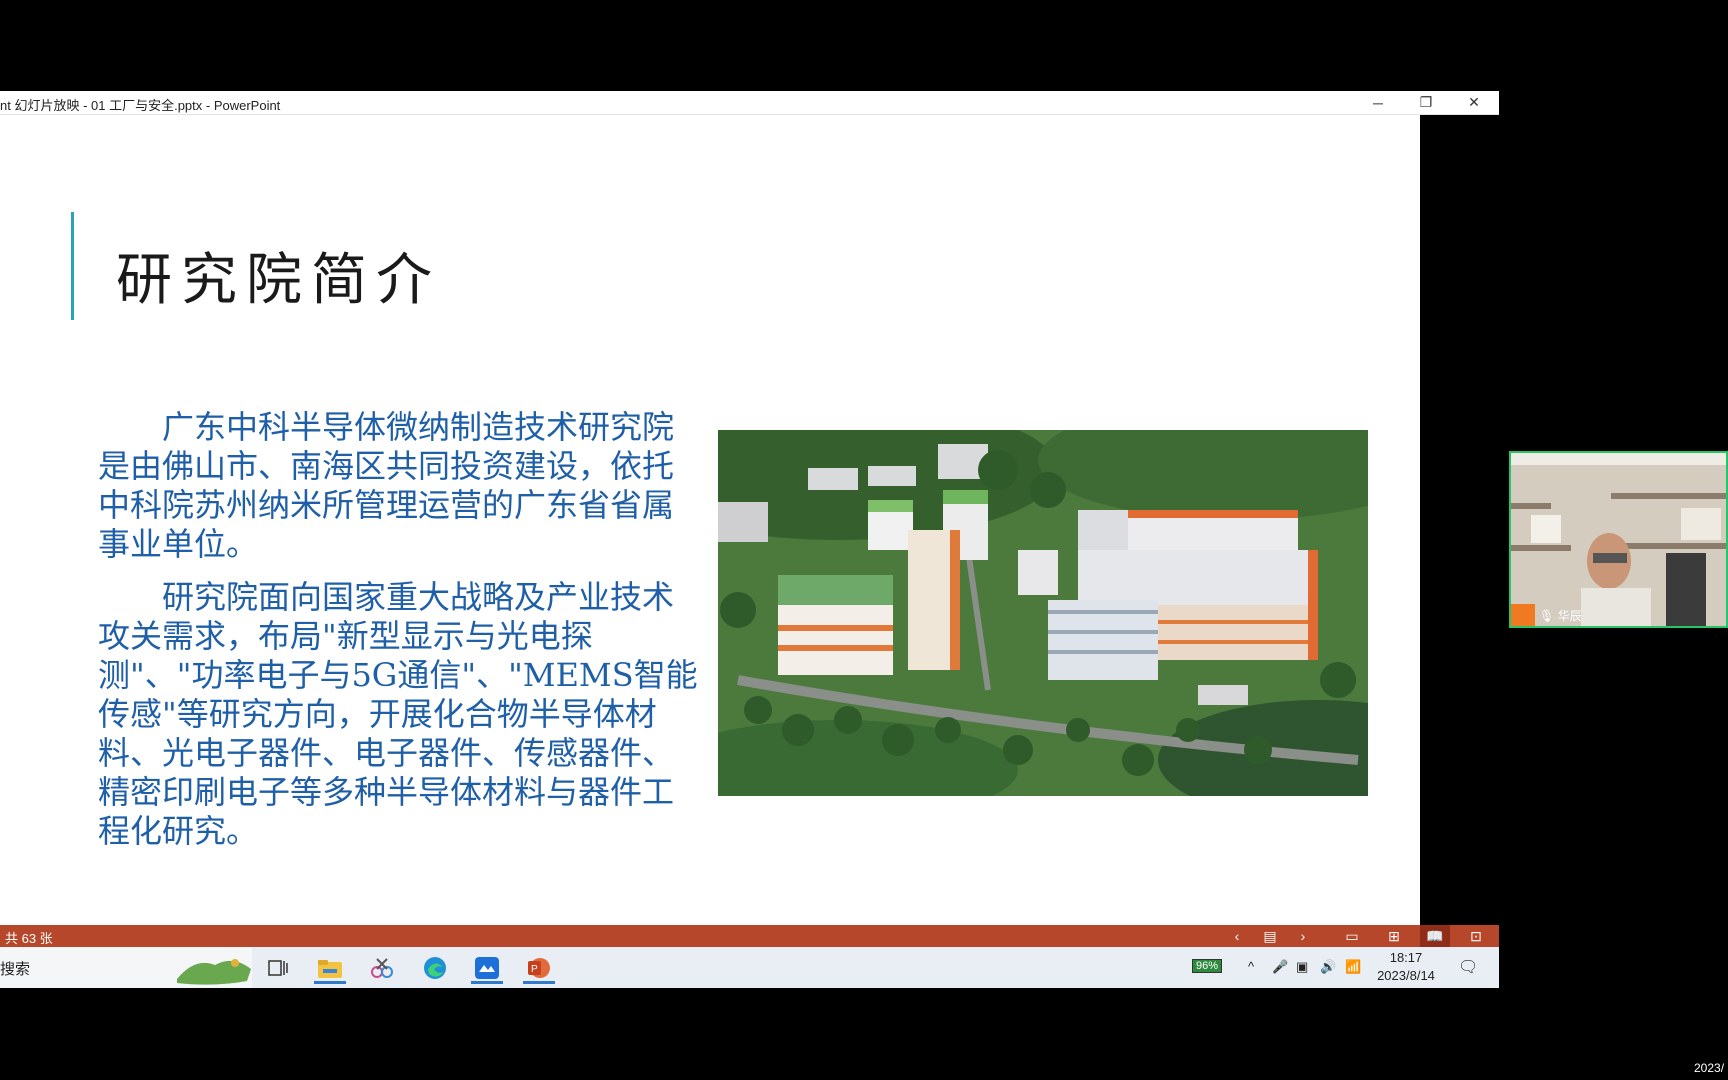 This screenshot has width=1728, height=1080. Describe the element at coordinates (1280, 967) in the screenshot. I see `microphone-icon: 🎤` at that location.